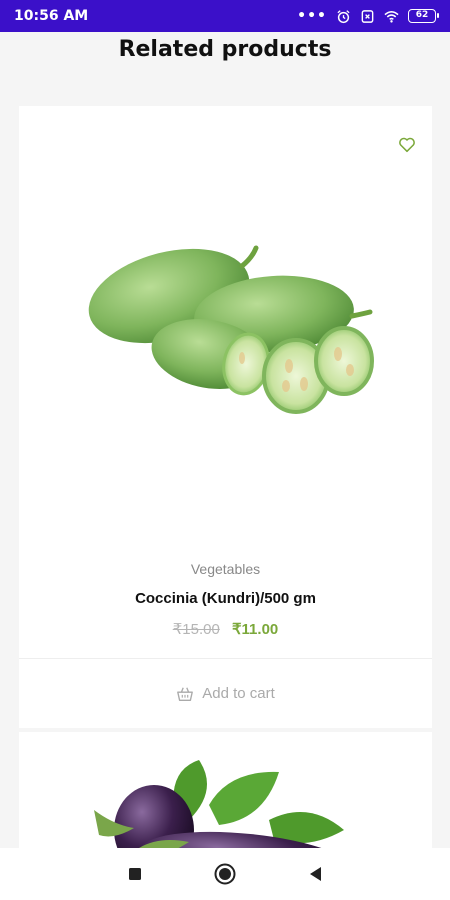 This screenshot has width=450, height=900. Describe the element at coordinates (225, 569) in the screenshot. I see `product-category: Vegetables` at that location.